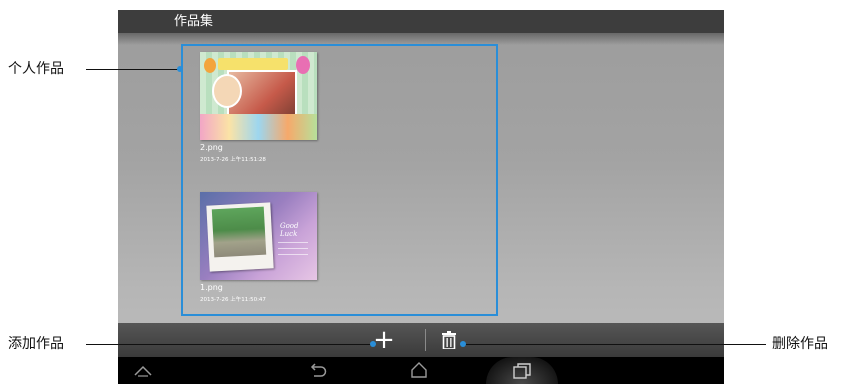  Describe the element at coordinates (293, 248) in the screenshot. I see `card-lines` at that location.